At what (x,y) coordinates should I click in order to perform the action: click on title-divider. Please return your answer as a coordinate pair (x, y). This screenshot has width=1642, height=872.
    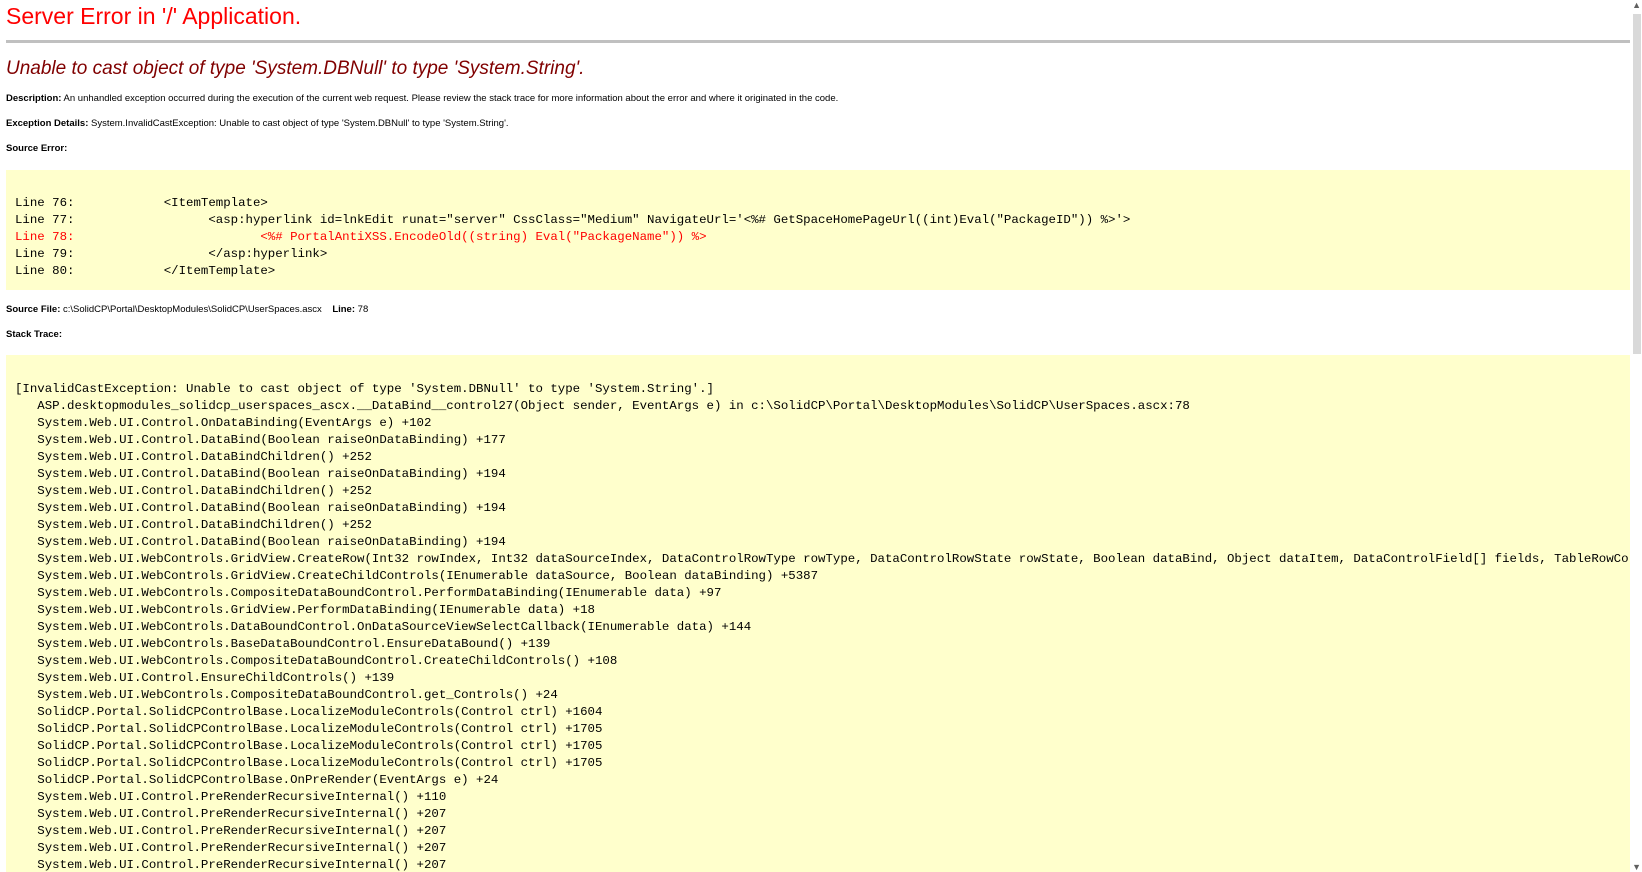
    Looking at the image, I should click on (819, 41).